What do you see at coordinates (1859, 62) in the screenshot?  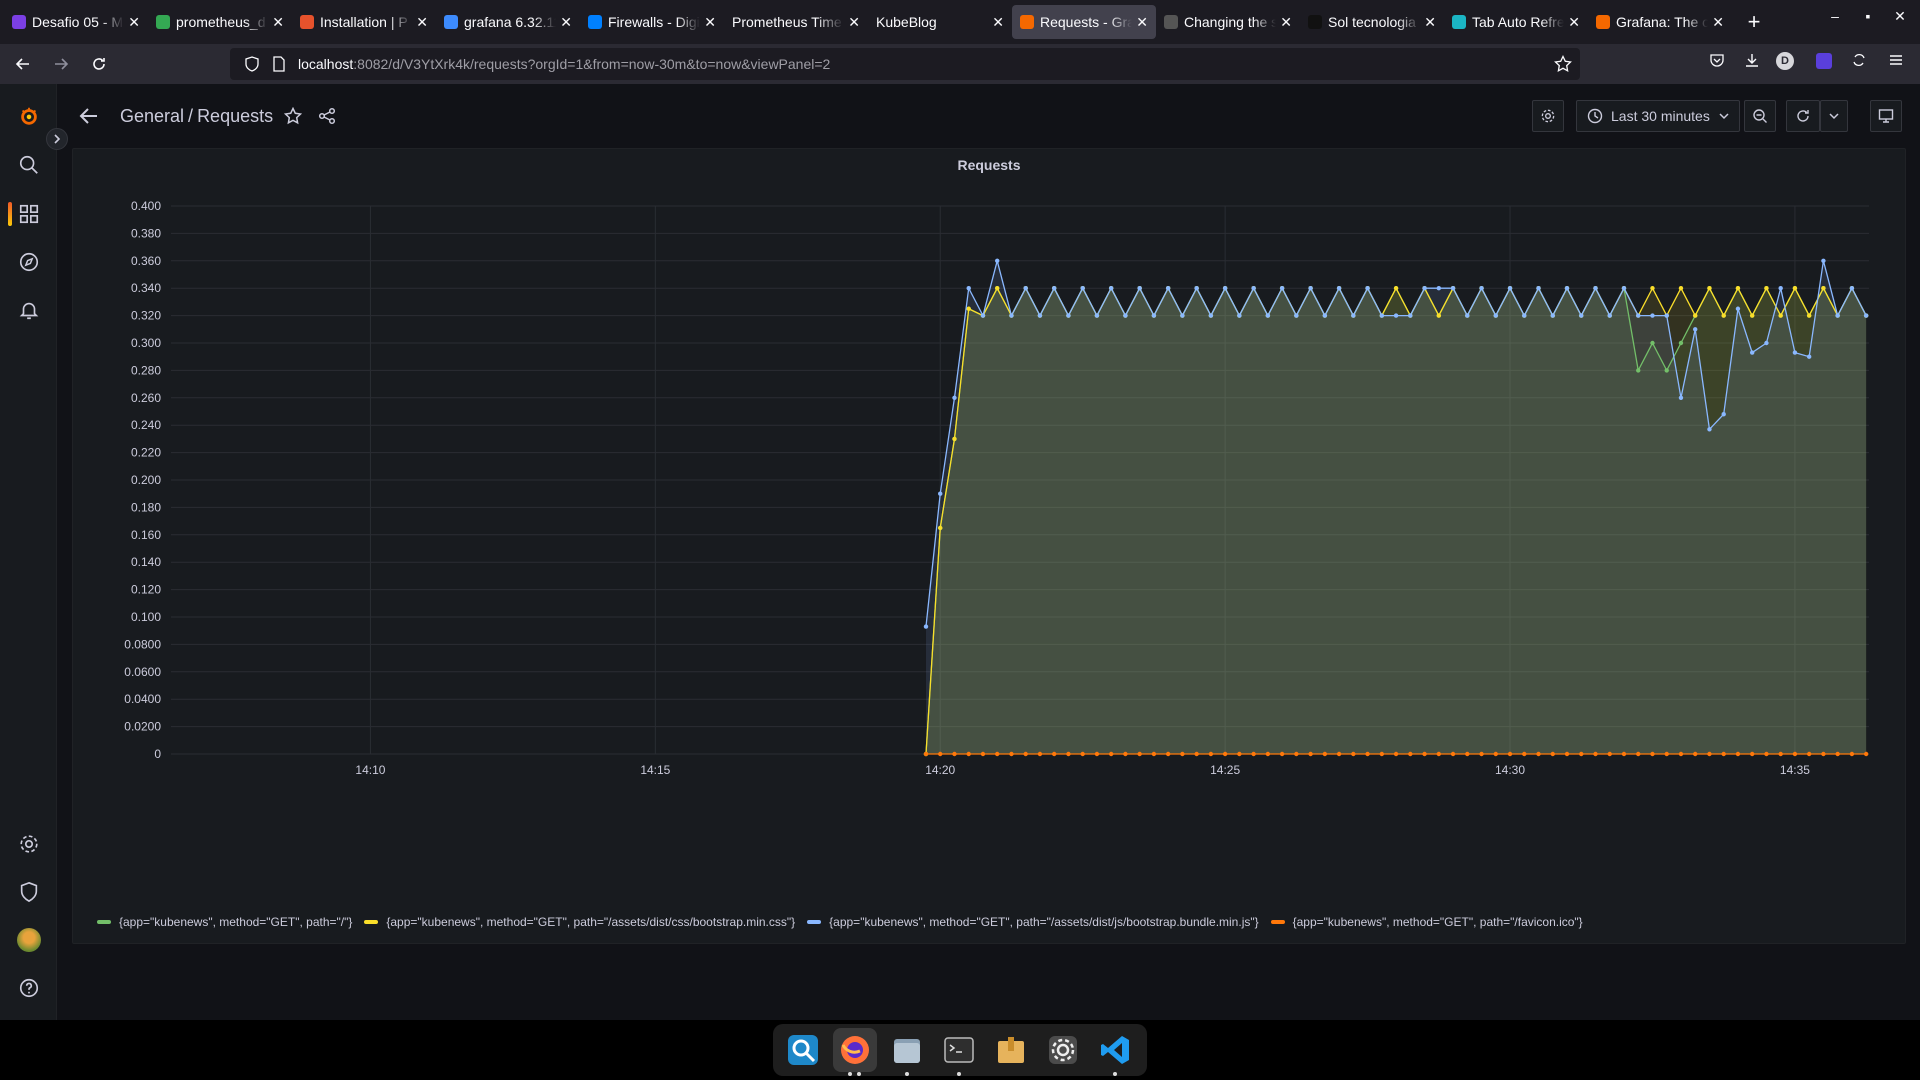 I see `sync-icon` at bounding box center [1859, 62].